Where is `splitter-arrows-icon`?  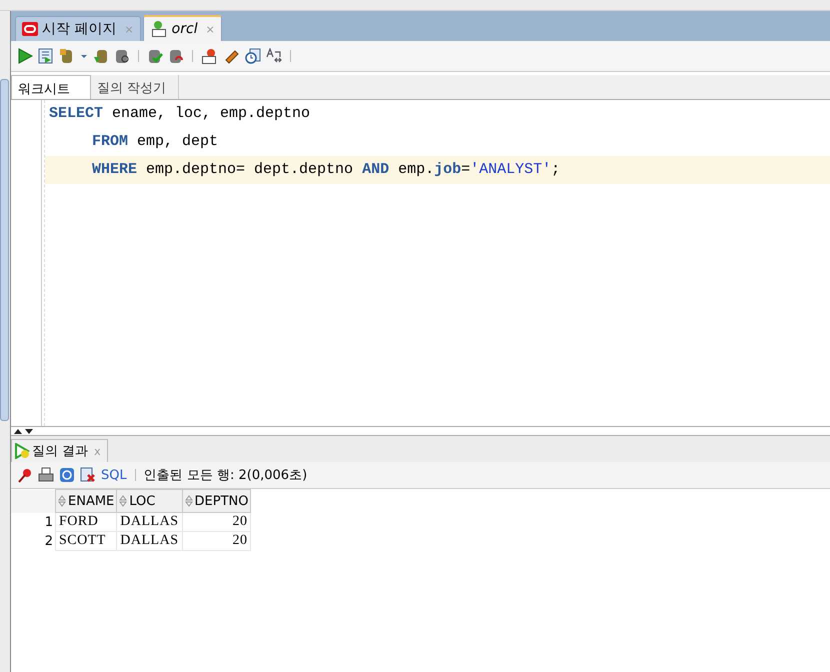
splitter-arrows-icon is located at coordinates (24, 431).